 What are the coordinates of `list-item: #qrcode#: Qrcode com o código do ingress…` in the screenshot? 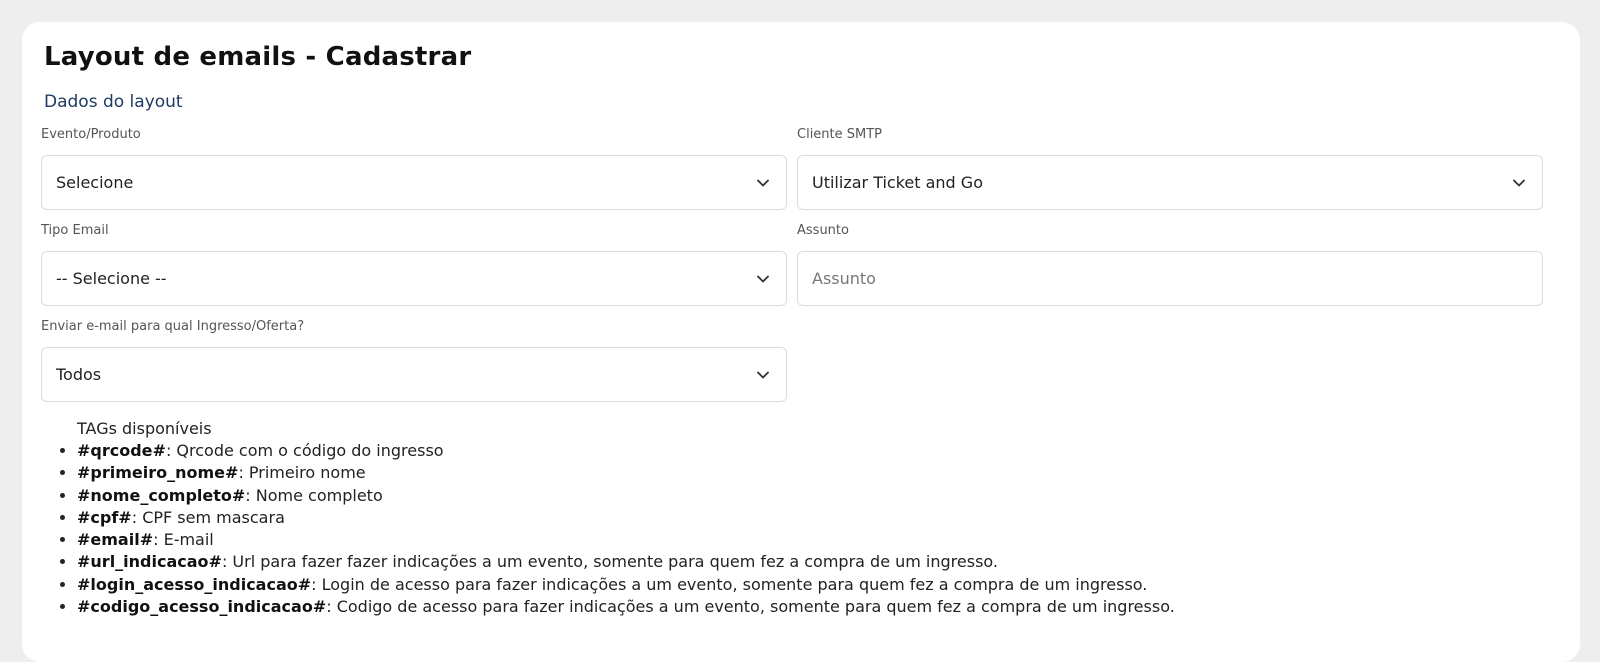 It's located at (809, 451).